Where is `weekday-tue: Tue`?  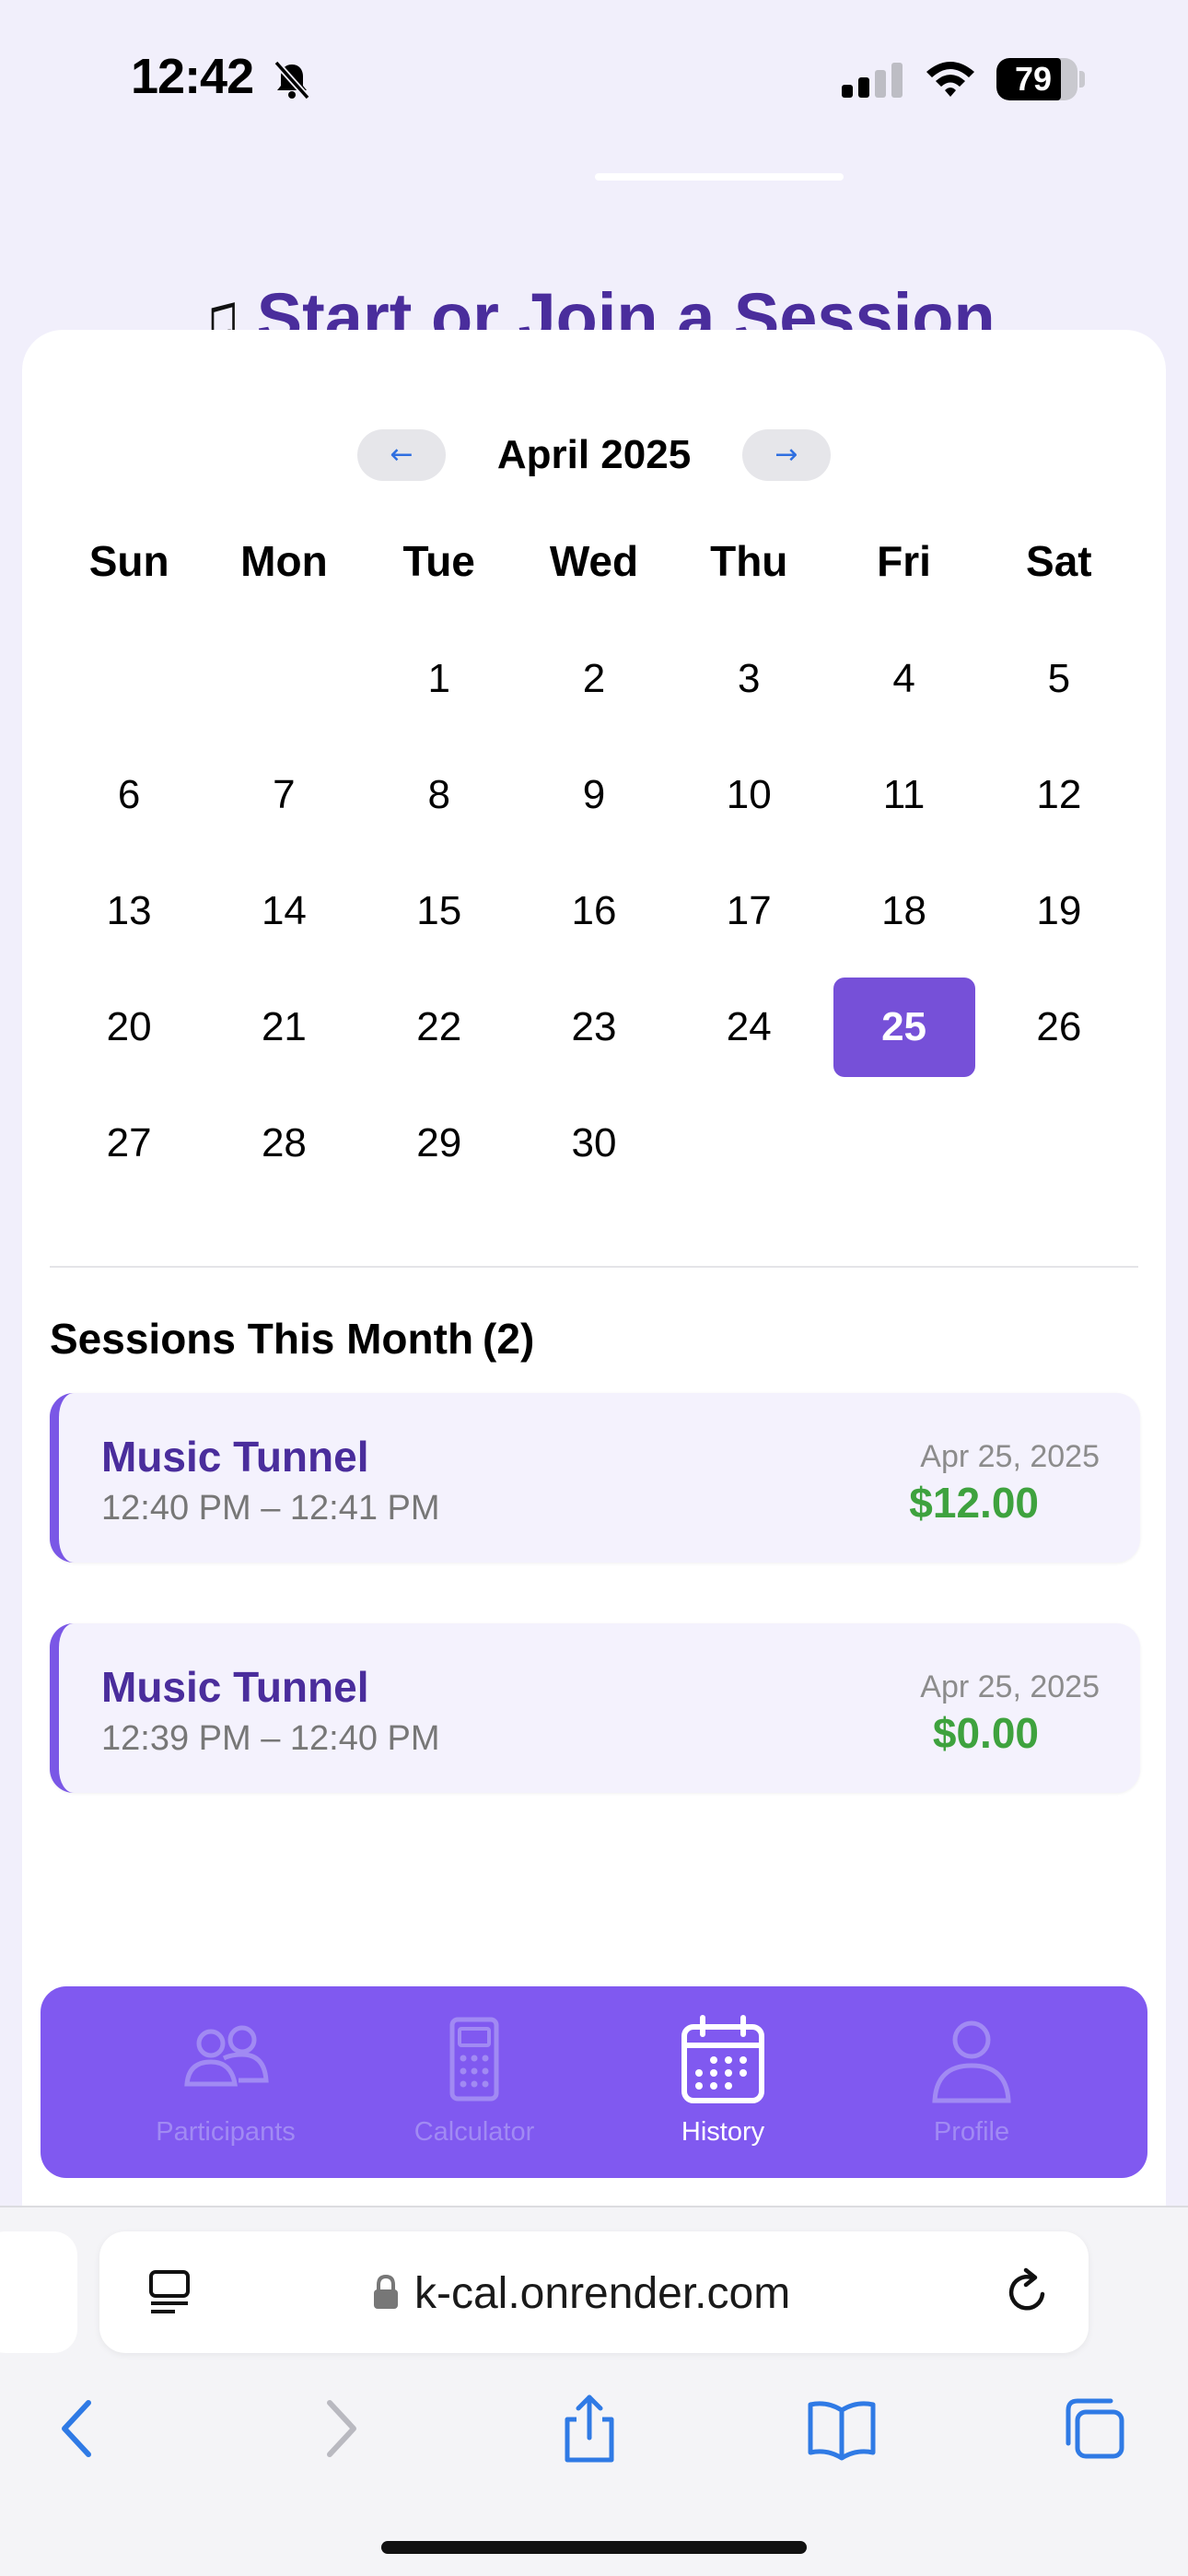
weekday-tue: Tue is located at coordinates (438, 561).